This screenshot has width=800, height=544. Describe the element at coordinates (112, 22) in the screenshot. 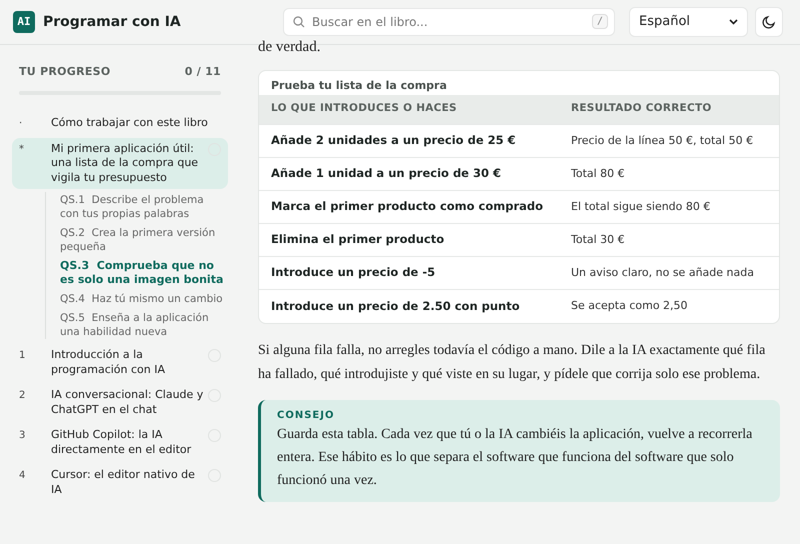

I see `site-title: Programar con IA` at that location.